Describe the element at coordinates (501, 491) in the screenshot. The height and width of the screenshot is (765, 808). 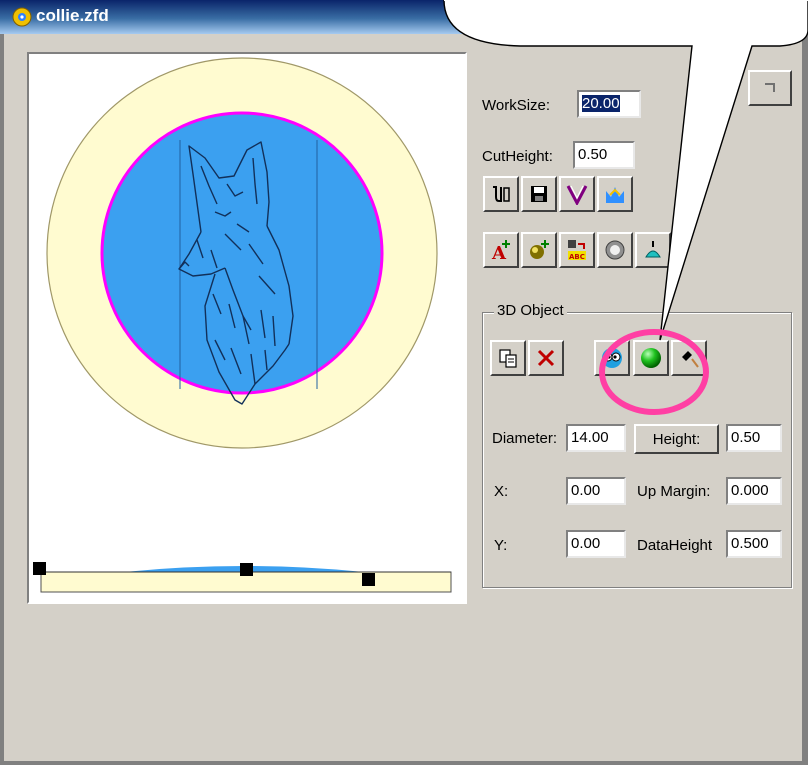
I see `x-label: X:` at that location.